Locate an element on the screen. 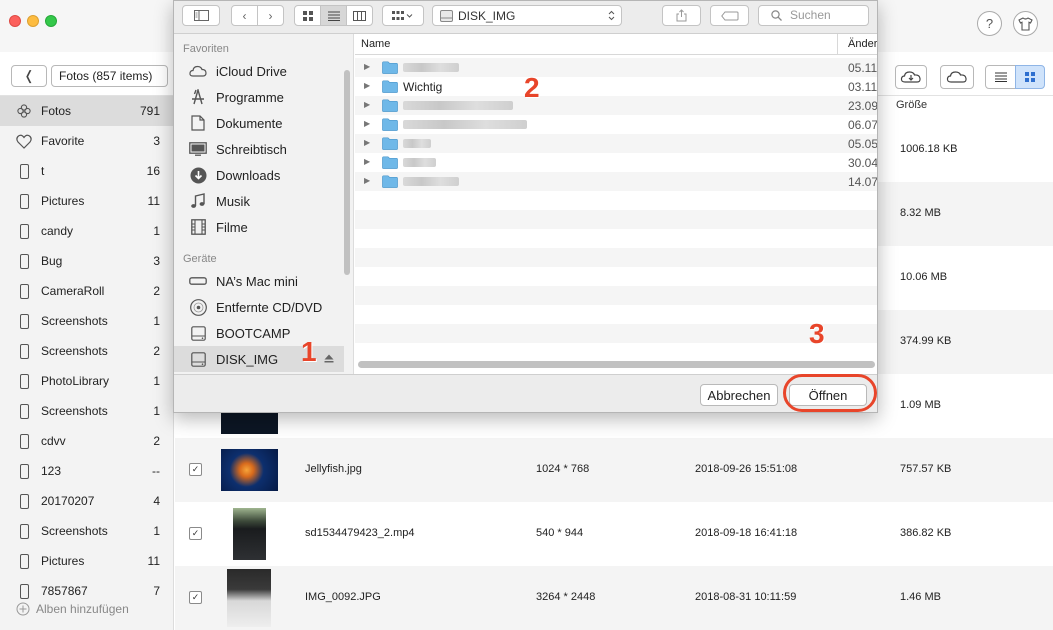 The height and width of the screenshot is (630, 1053). folder-row: ▶ 05.05. is located at coordinates (616, 143).